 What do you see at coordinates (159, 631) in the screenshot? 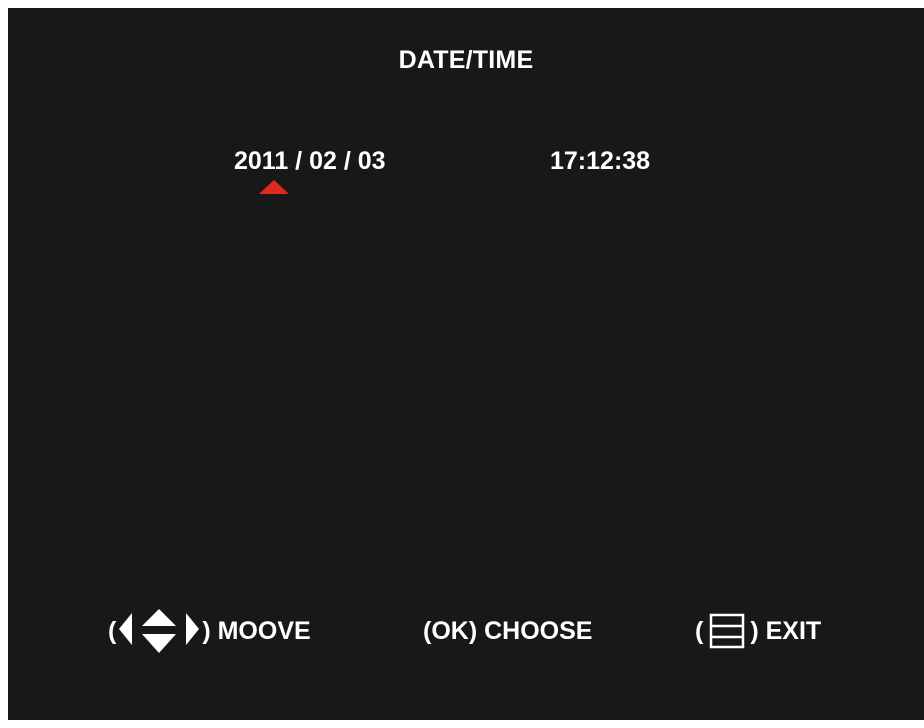
I see `arrow-keys-icon` at bounding box center [159, 631].